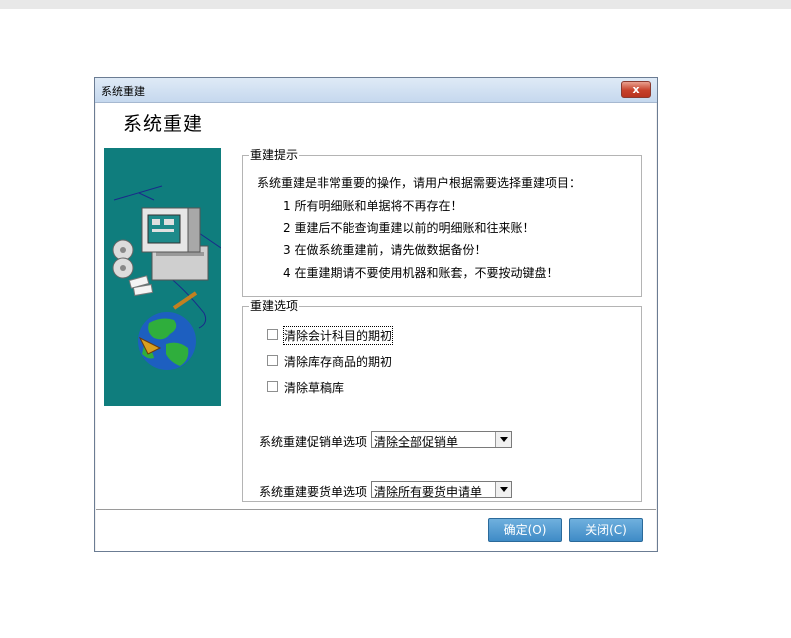 This screenshot has width=791, height=638. I want to click on tips-legend: 重建提示, so click(274, 155).